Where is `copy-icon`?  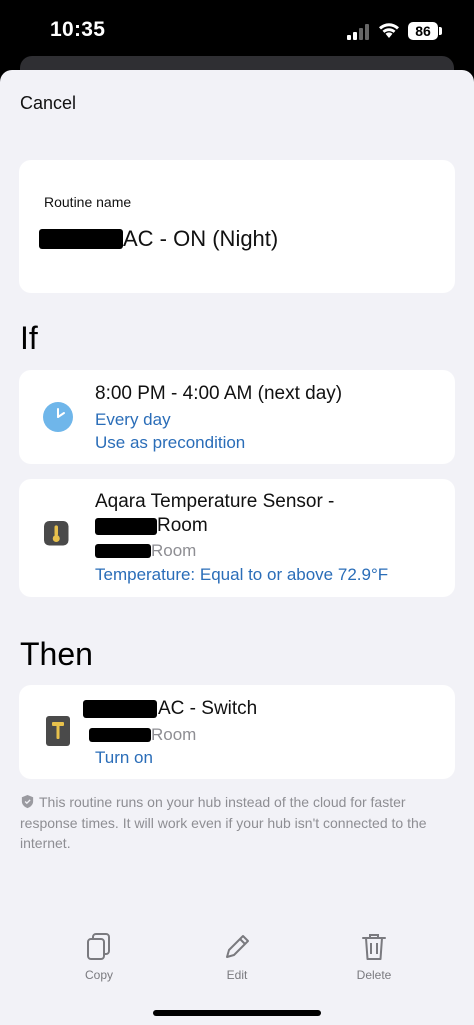 copy-icon is located at coordinates (98, 946).